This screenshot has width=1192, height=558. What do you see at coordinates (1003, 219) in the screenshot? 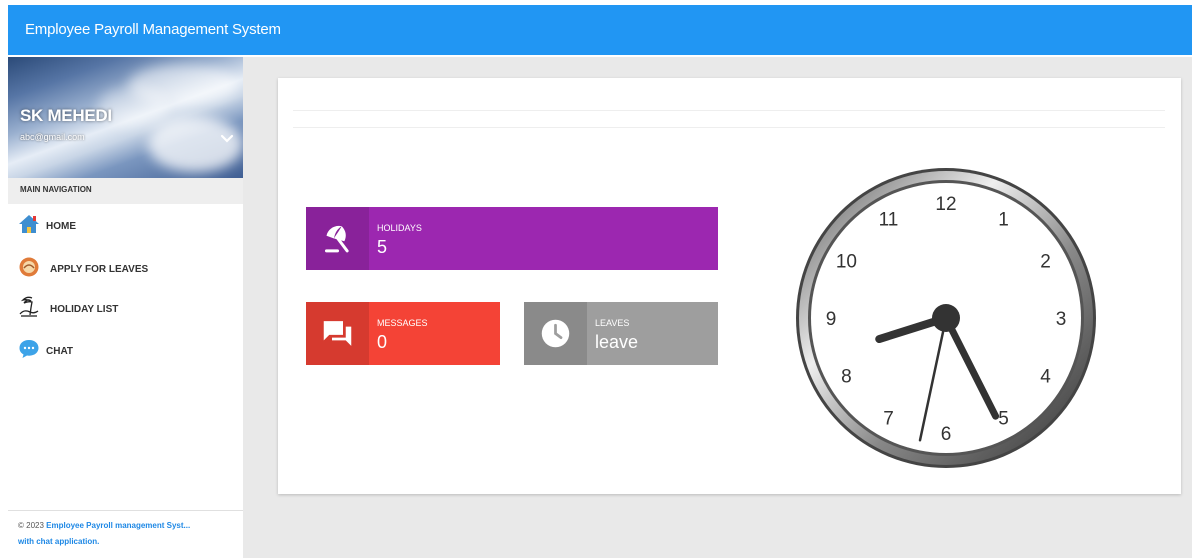
I see `clock-numeral: 1` at bounding box center [1003, 219].